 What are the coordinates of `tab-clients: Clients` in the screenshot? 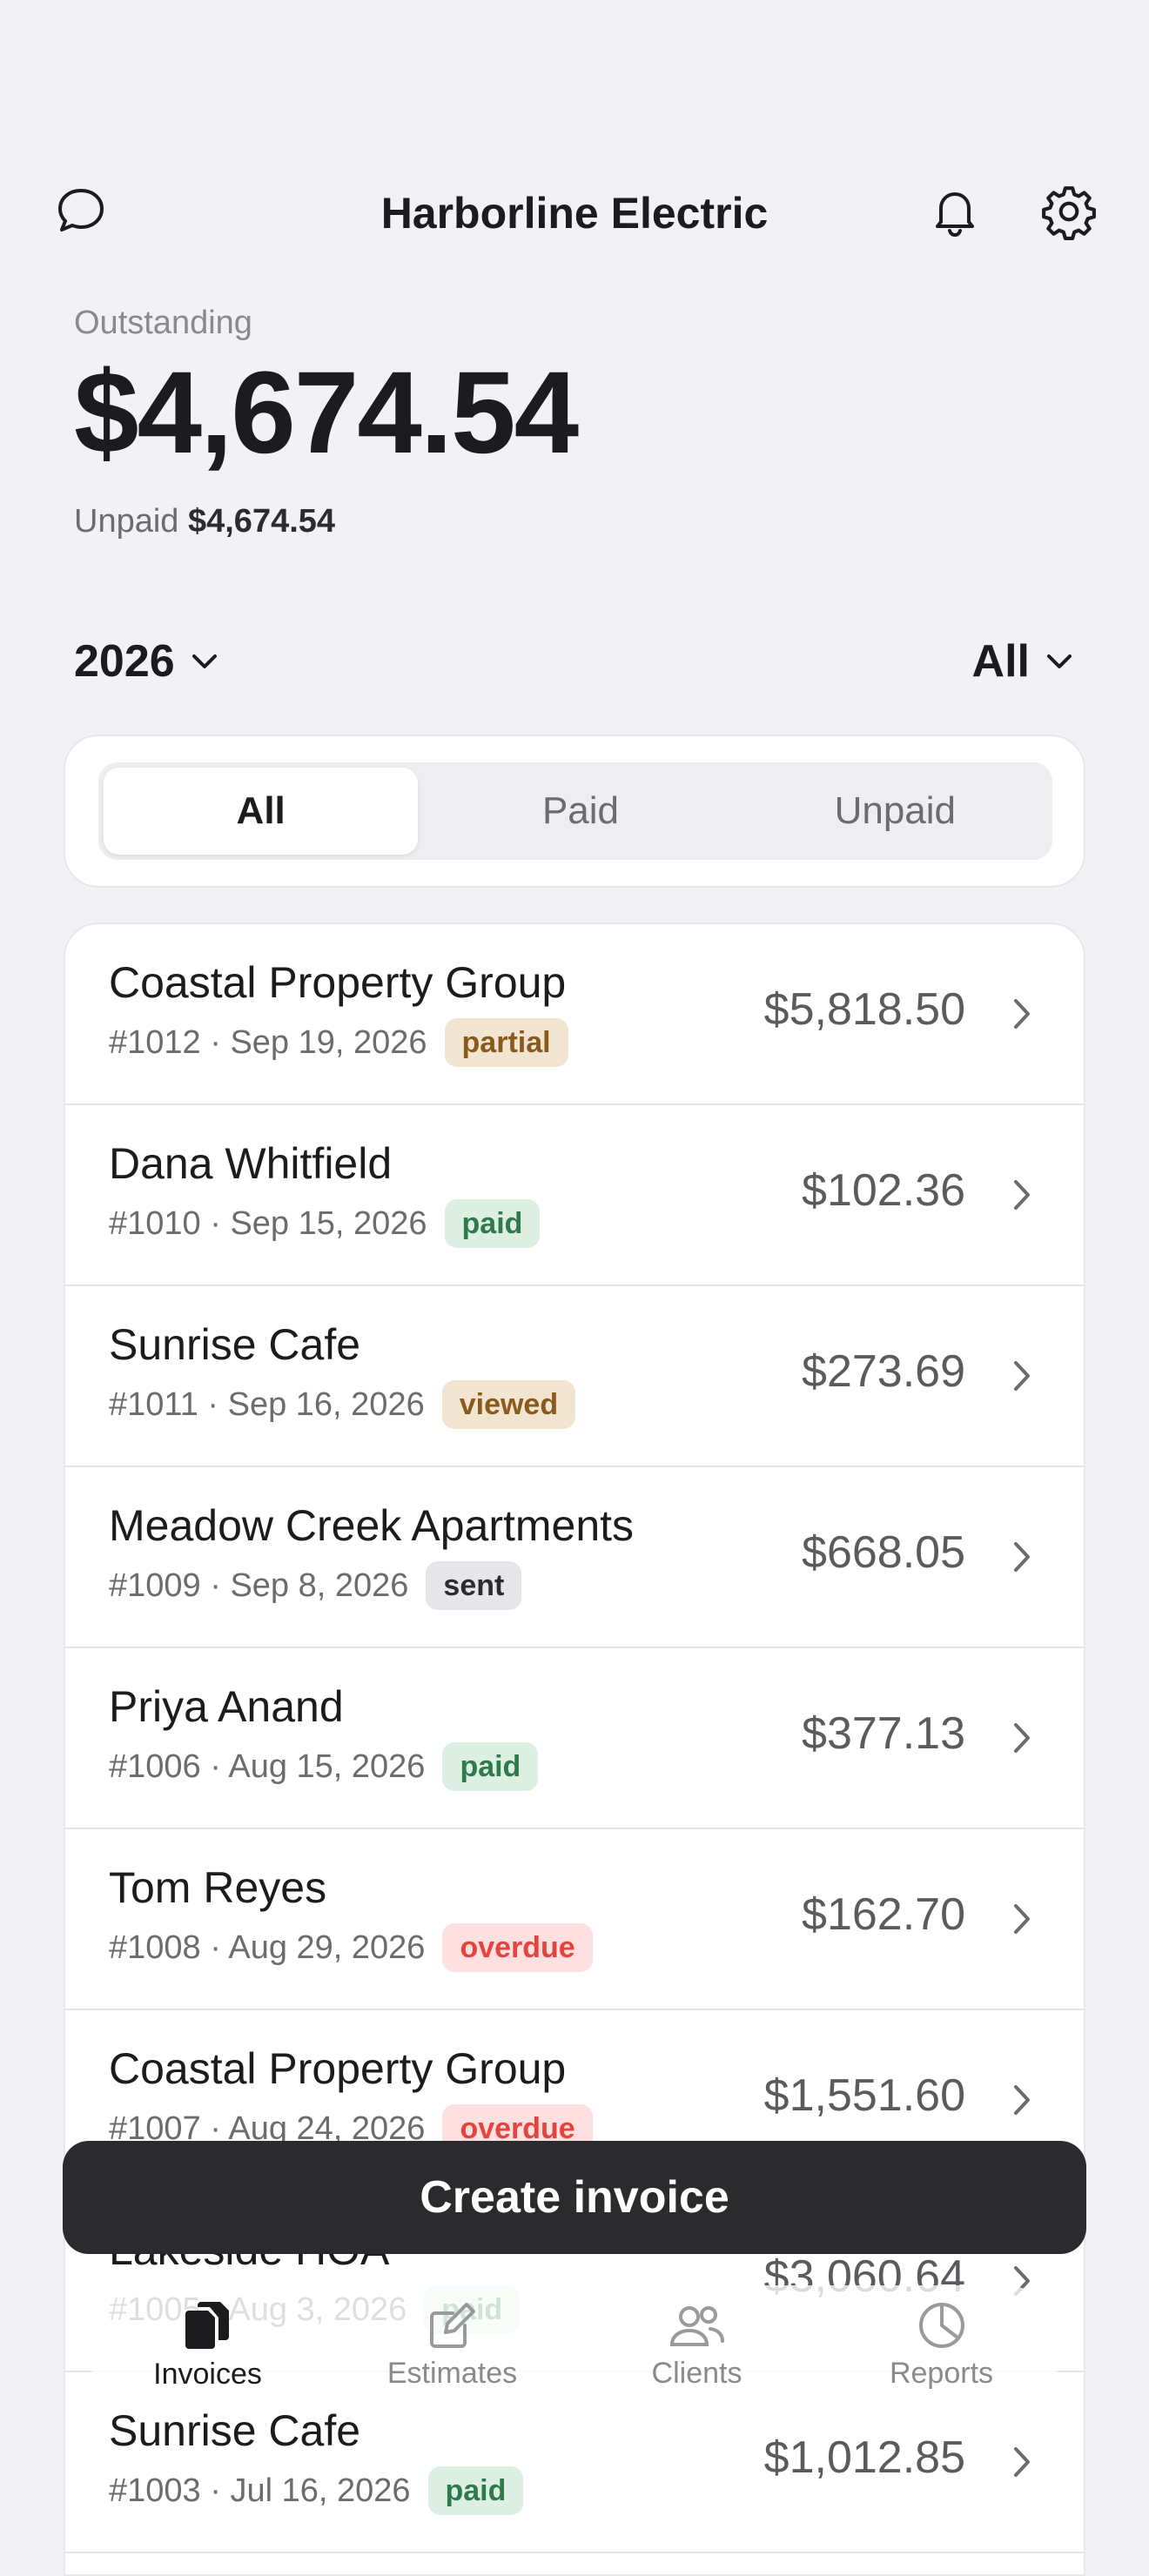 It's located at (696, 2344).